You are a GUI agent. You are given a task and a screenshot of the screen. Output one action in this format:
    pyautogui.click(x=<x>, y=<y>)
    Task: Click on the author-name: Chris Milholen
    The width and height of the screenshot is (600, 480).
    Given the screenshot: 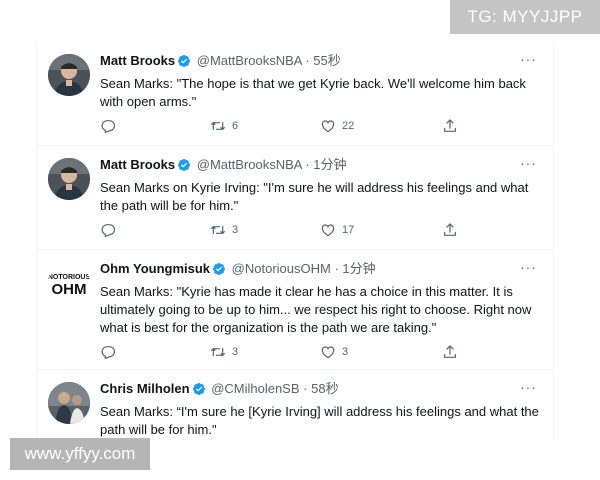 What is the action you would take?
    pyautogui.click(x=145, y=388)
    